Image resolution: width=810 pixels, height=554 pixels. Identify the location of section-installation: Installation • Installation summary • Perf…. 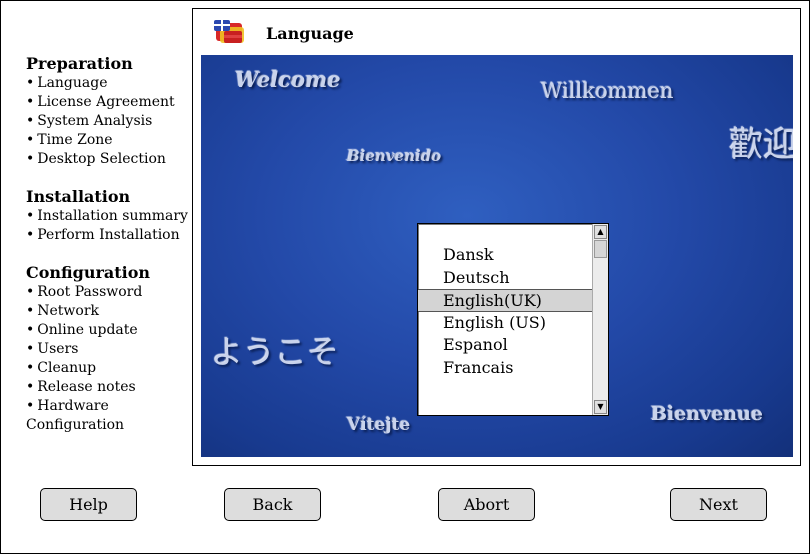
(111, 216).